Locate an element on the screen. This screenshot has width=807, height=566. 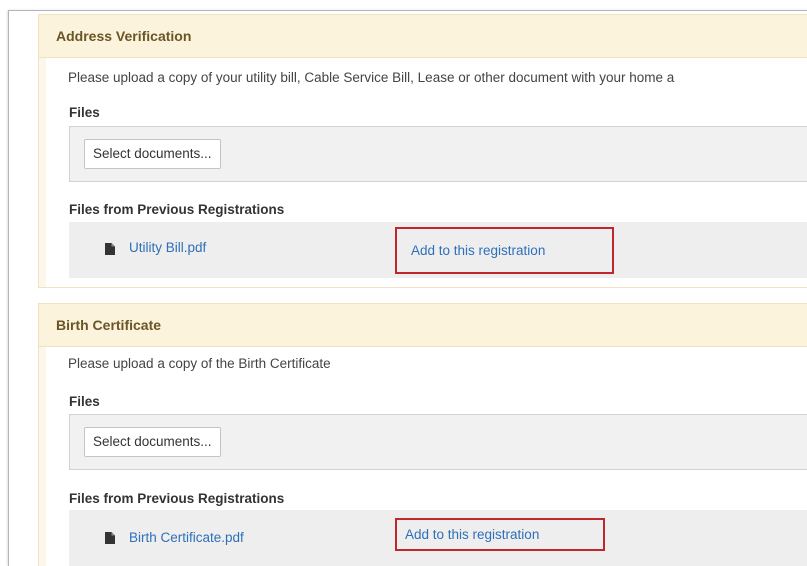
previous-file-link: Utility Bill.pdf is located at coordinates (167, 247).